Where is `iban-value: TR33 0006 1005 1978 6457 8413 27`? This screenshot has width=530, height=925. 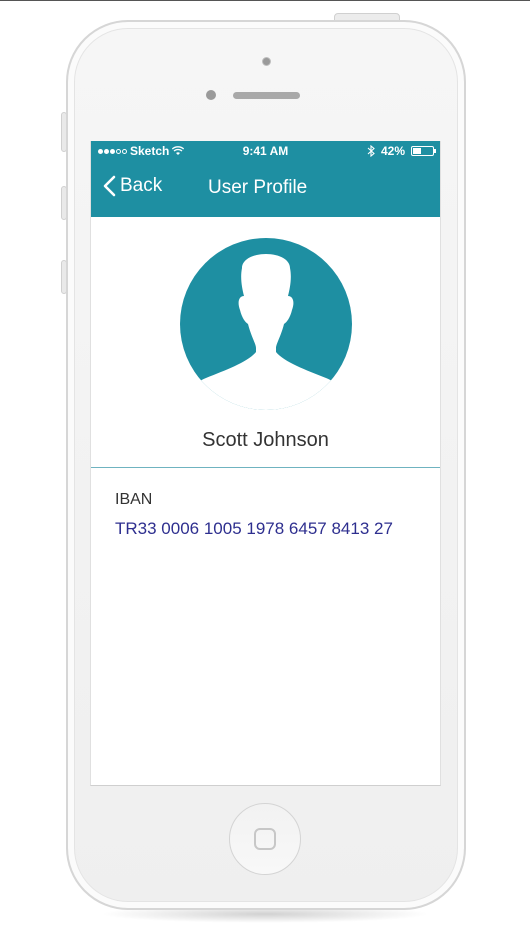
iban-value: TR33 0006 1005 1978 6457 8413 27 is located at coordinates (254, 528).